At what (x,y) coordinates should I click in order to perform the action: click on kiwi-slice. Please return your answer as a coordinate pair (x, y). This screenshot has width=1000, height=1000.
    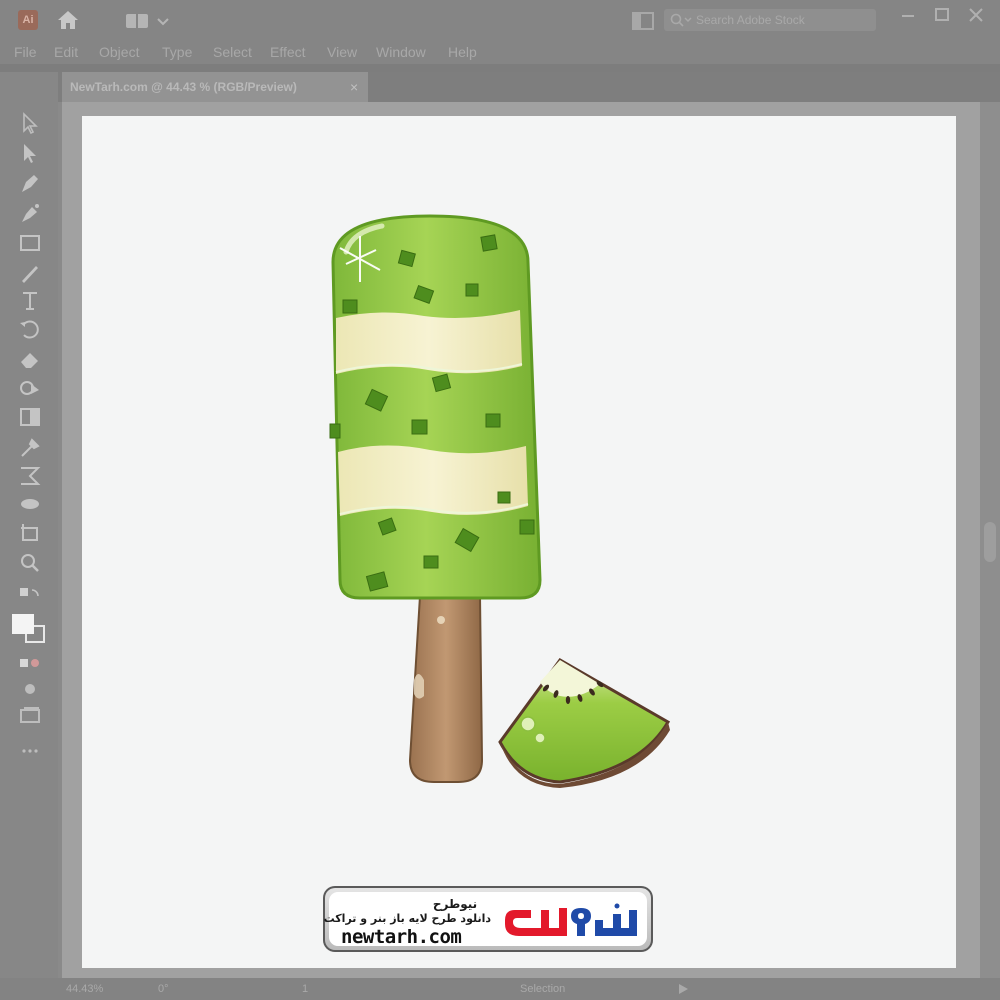
    Looking at the image, I should click on (584, 723).